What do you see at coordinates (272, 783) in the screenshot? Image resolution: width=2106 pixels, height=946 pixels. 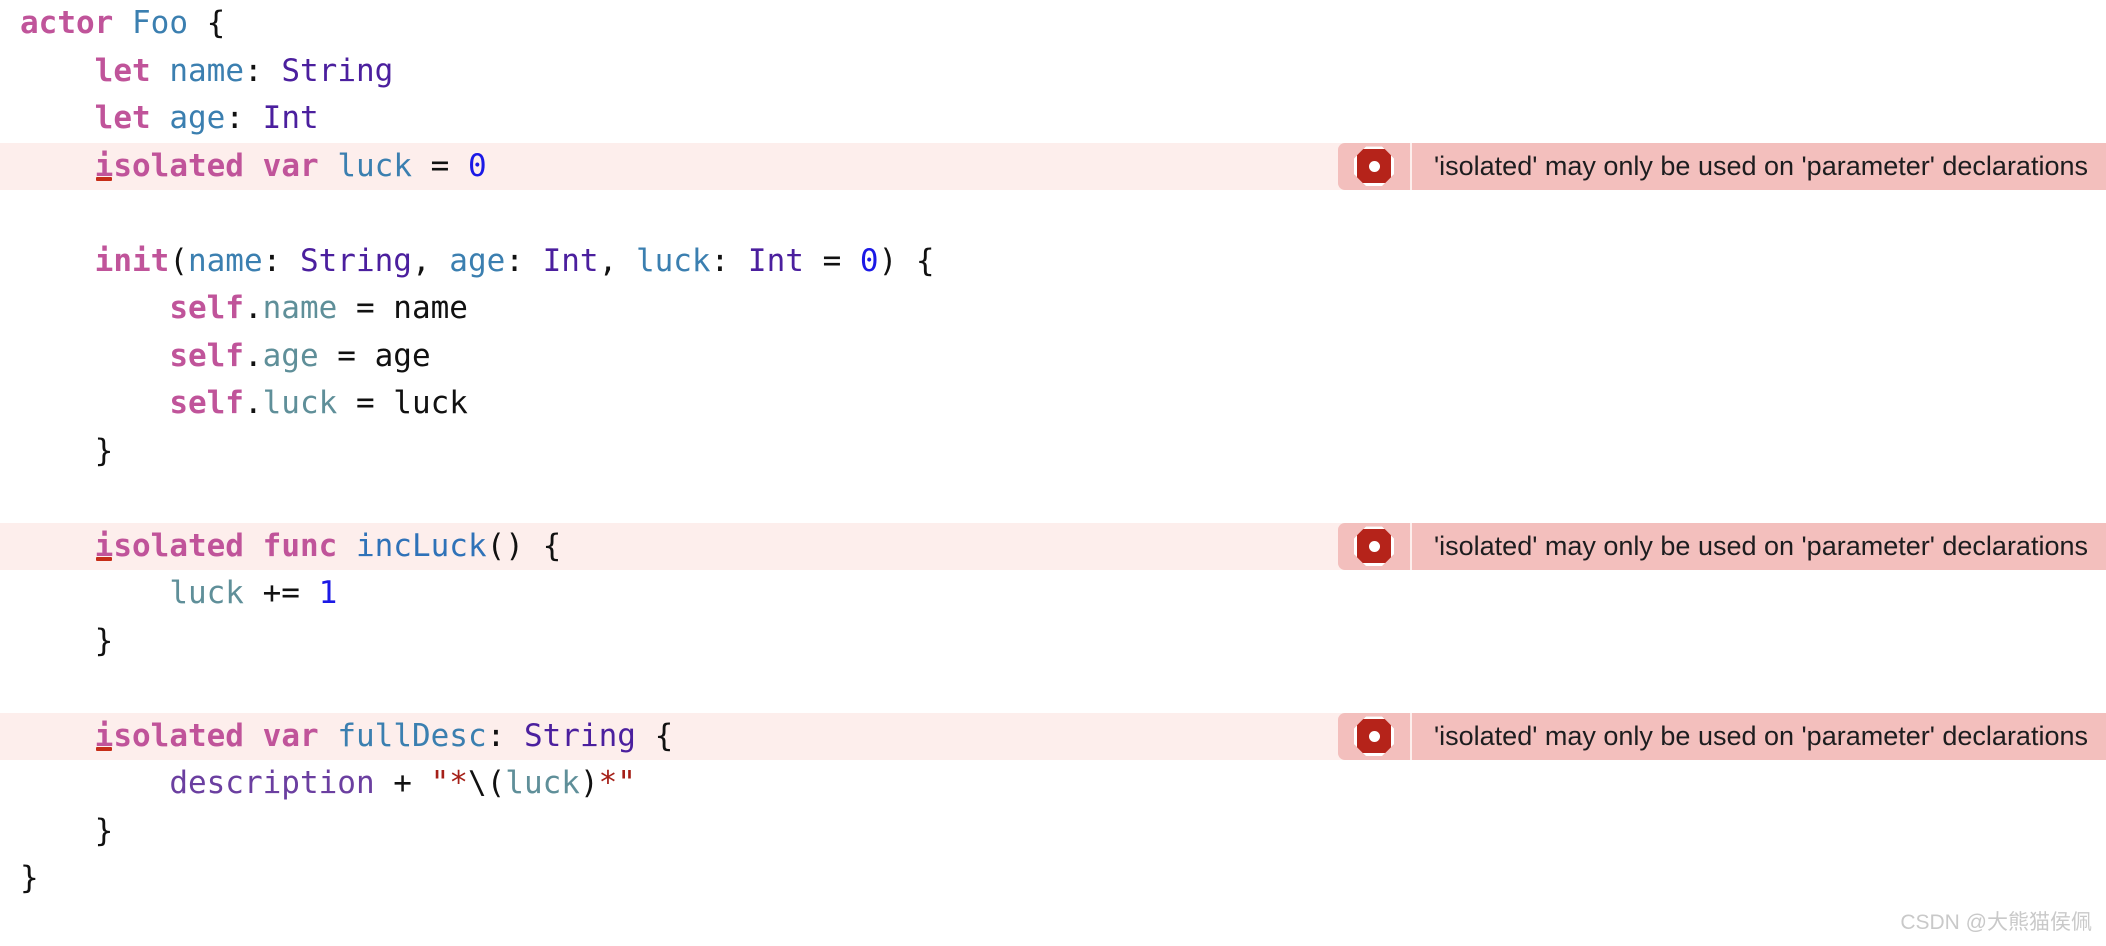 I see `code-token: description` at bounding box center [272, 783].